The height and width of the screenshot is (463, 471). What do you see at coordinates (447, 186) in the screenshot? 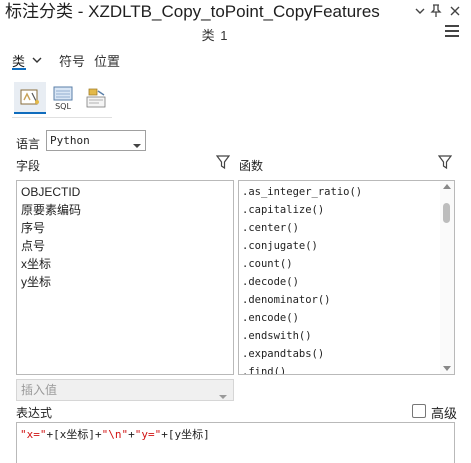
I see `scroll-up-icon` at bounding box center [447, 186].